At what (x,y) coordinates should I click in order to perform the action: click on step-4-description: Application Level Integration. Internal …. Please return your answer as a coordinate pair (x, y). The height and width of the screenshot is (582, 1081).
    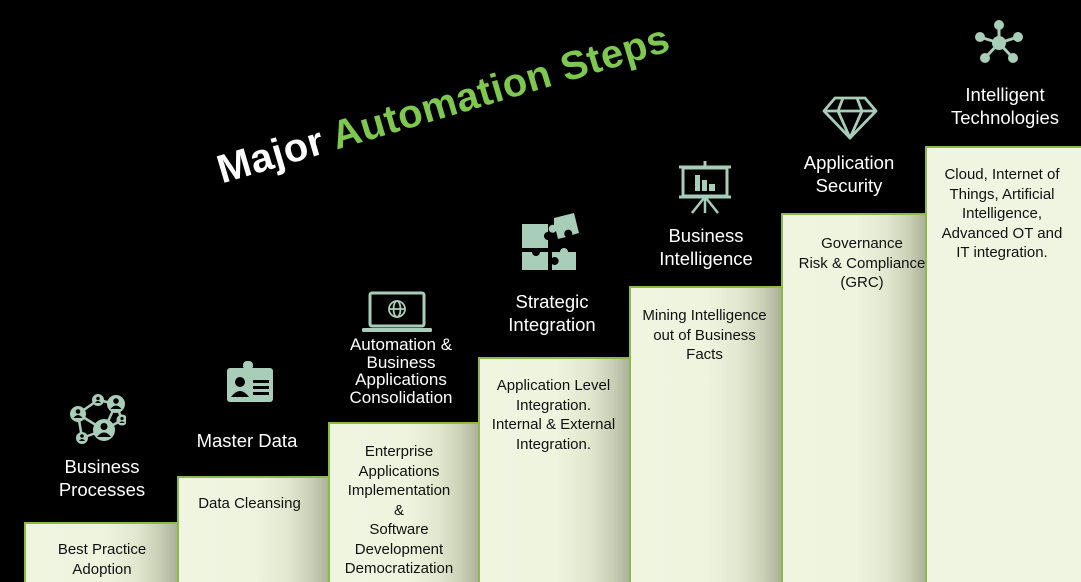
    Looking at the image, I should click on (553, 415).